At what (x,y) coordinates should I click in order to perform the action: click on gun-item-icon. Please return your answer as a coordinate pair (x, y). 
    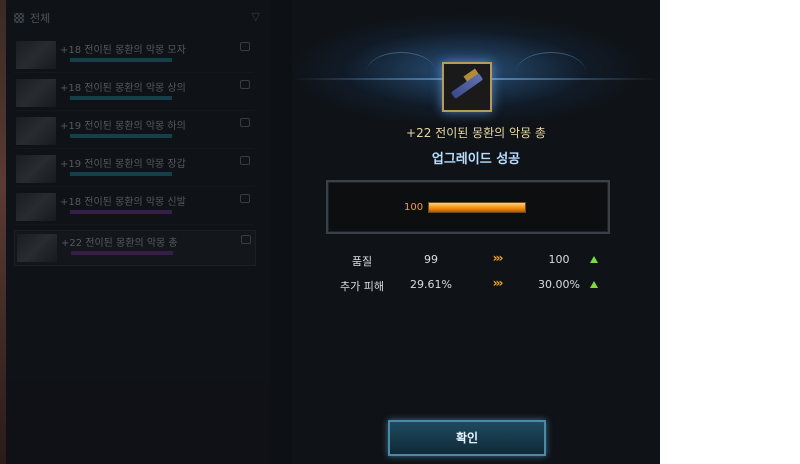
    Looking at the image, I should click on (467, 87).